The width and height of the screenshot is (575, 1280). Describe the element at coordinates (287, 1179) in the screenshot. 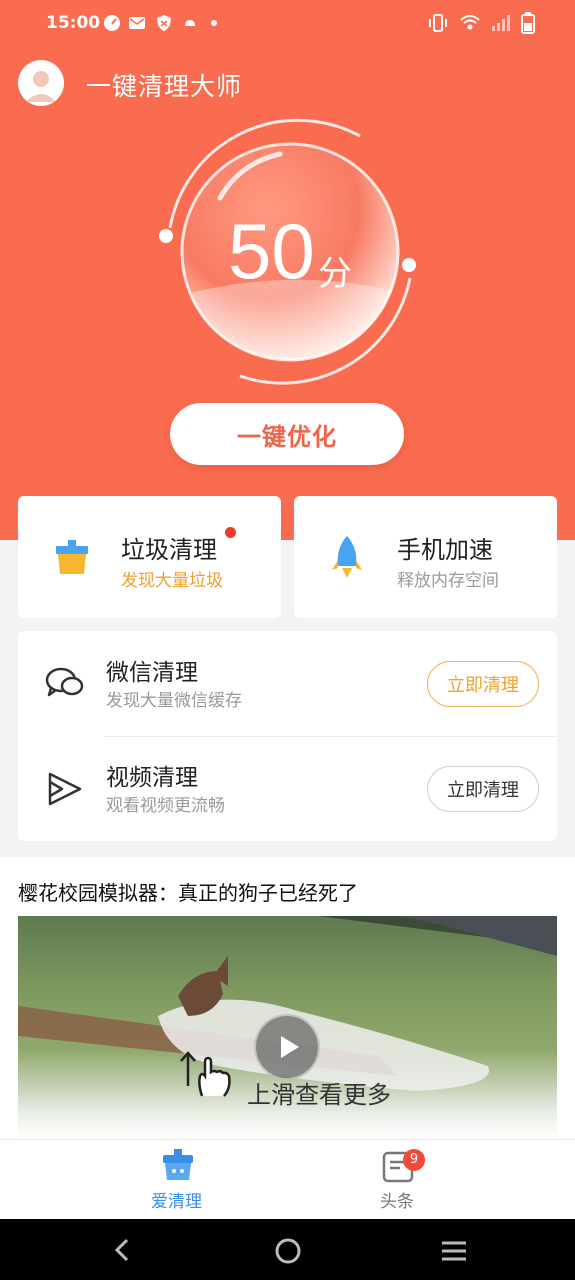

I see `bottom-tabbar` at that location.